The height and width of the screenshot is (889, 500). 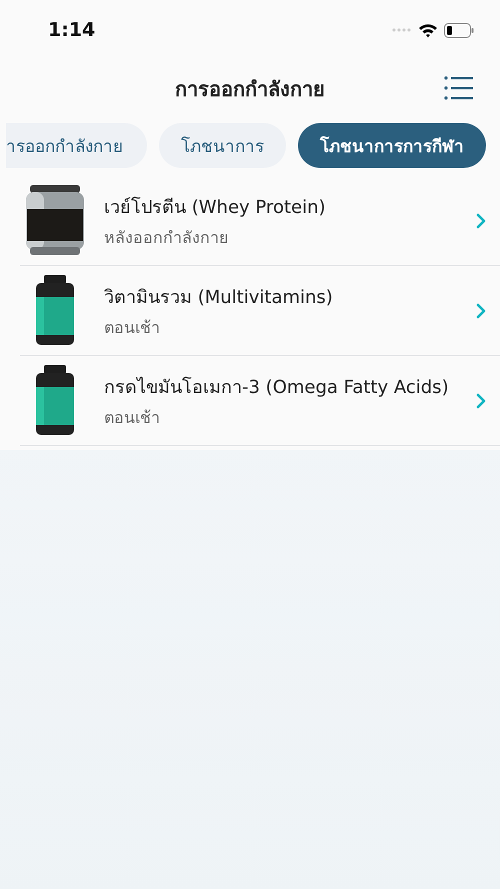 What do you see at coordinates (402, 30) in the screenshot?
I see `signal-icon` at bounding box center [402, 30].